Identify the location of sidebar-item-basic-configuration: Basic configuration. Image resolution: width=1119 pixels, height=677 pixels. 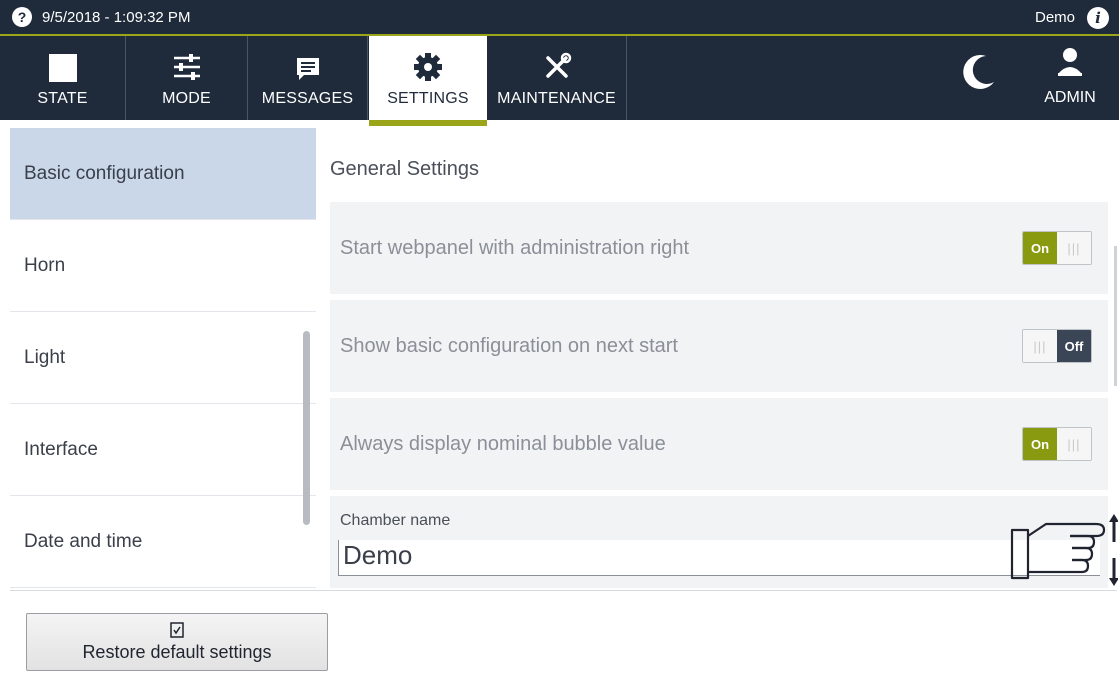
(163, 174).